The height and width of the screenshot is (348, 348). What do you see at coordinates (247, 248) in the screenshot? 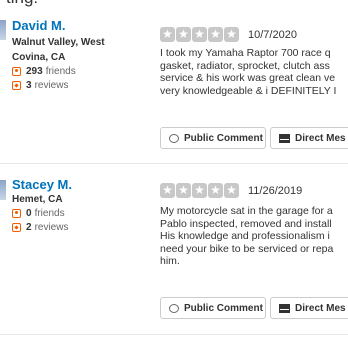
I see `review-text-line: need your bike to be serviced or repa` at bounding box center [247, 248].